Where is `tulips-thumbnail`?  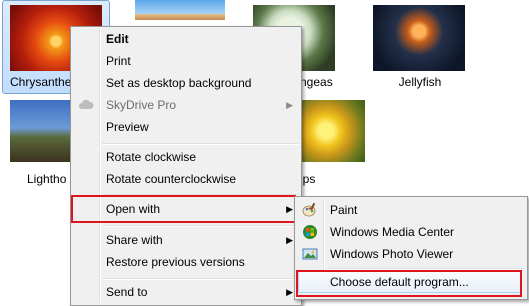 tulips-thumbnail is located at coordinates (332, 131).